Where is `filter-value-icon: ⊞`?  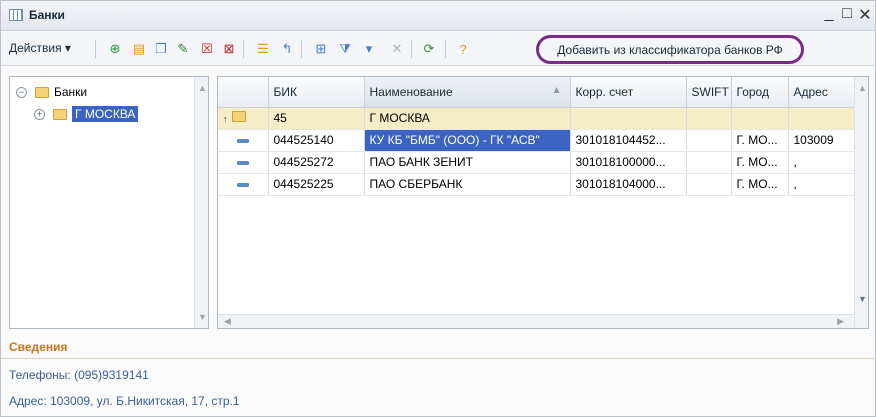
filter-value-icon: ⊞ is located at coordinates (321, 49).